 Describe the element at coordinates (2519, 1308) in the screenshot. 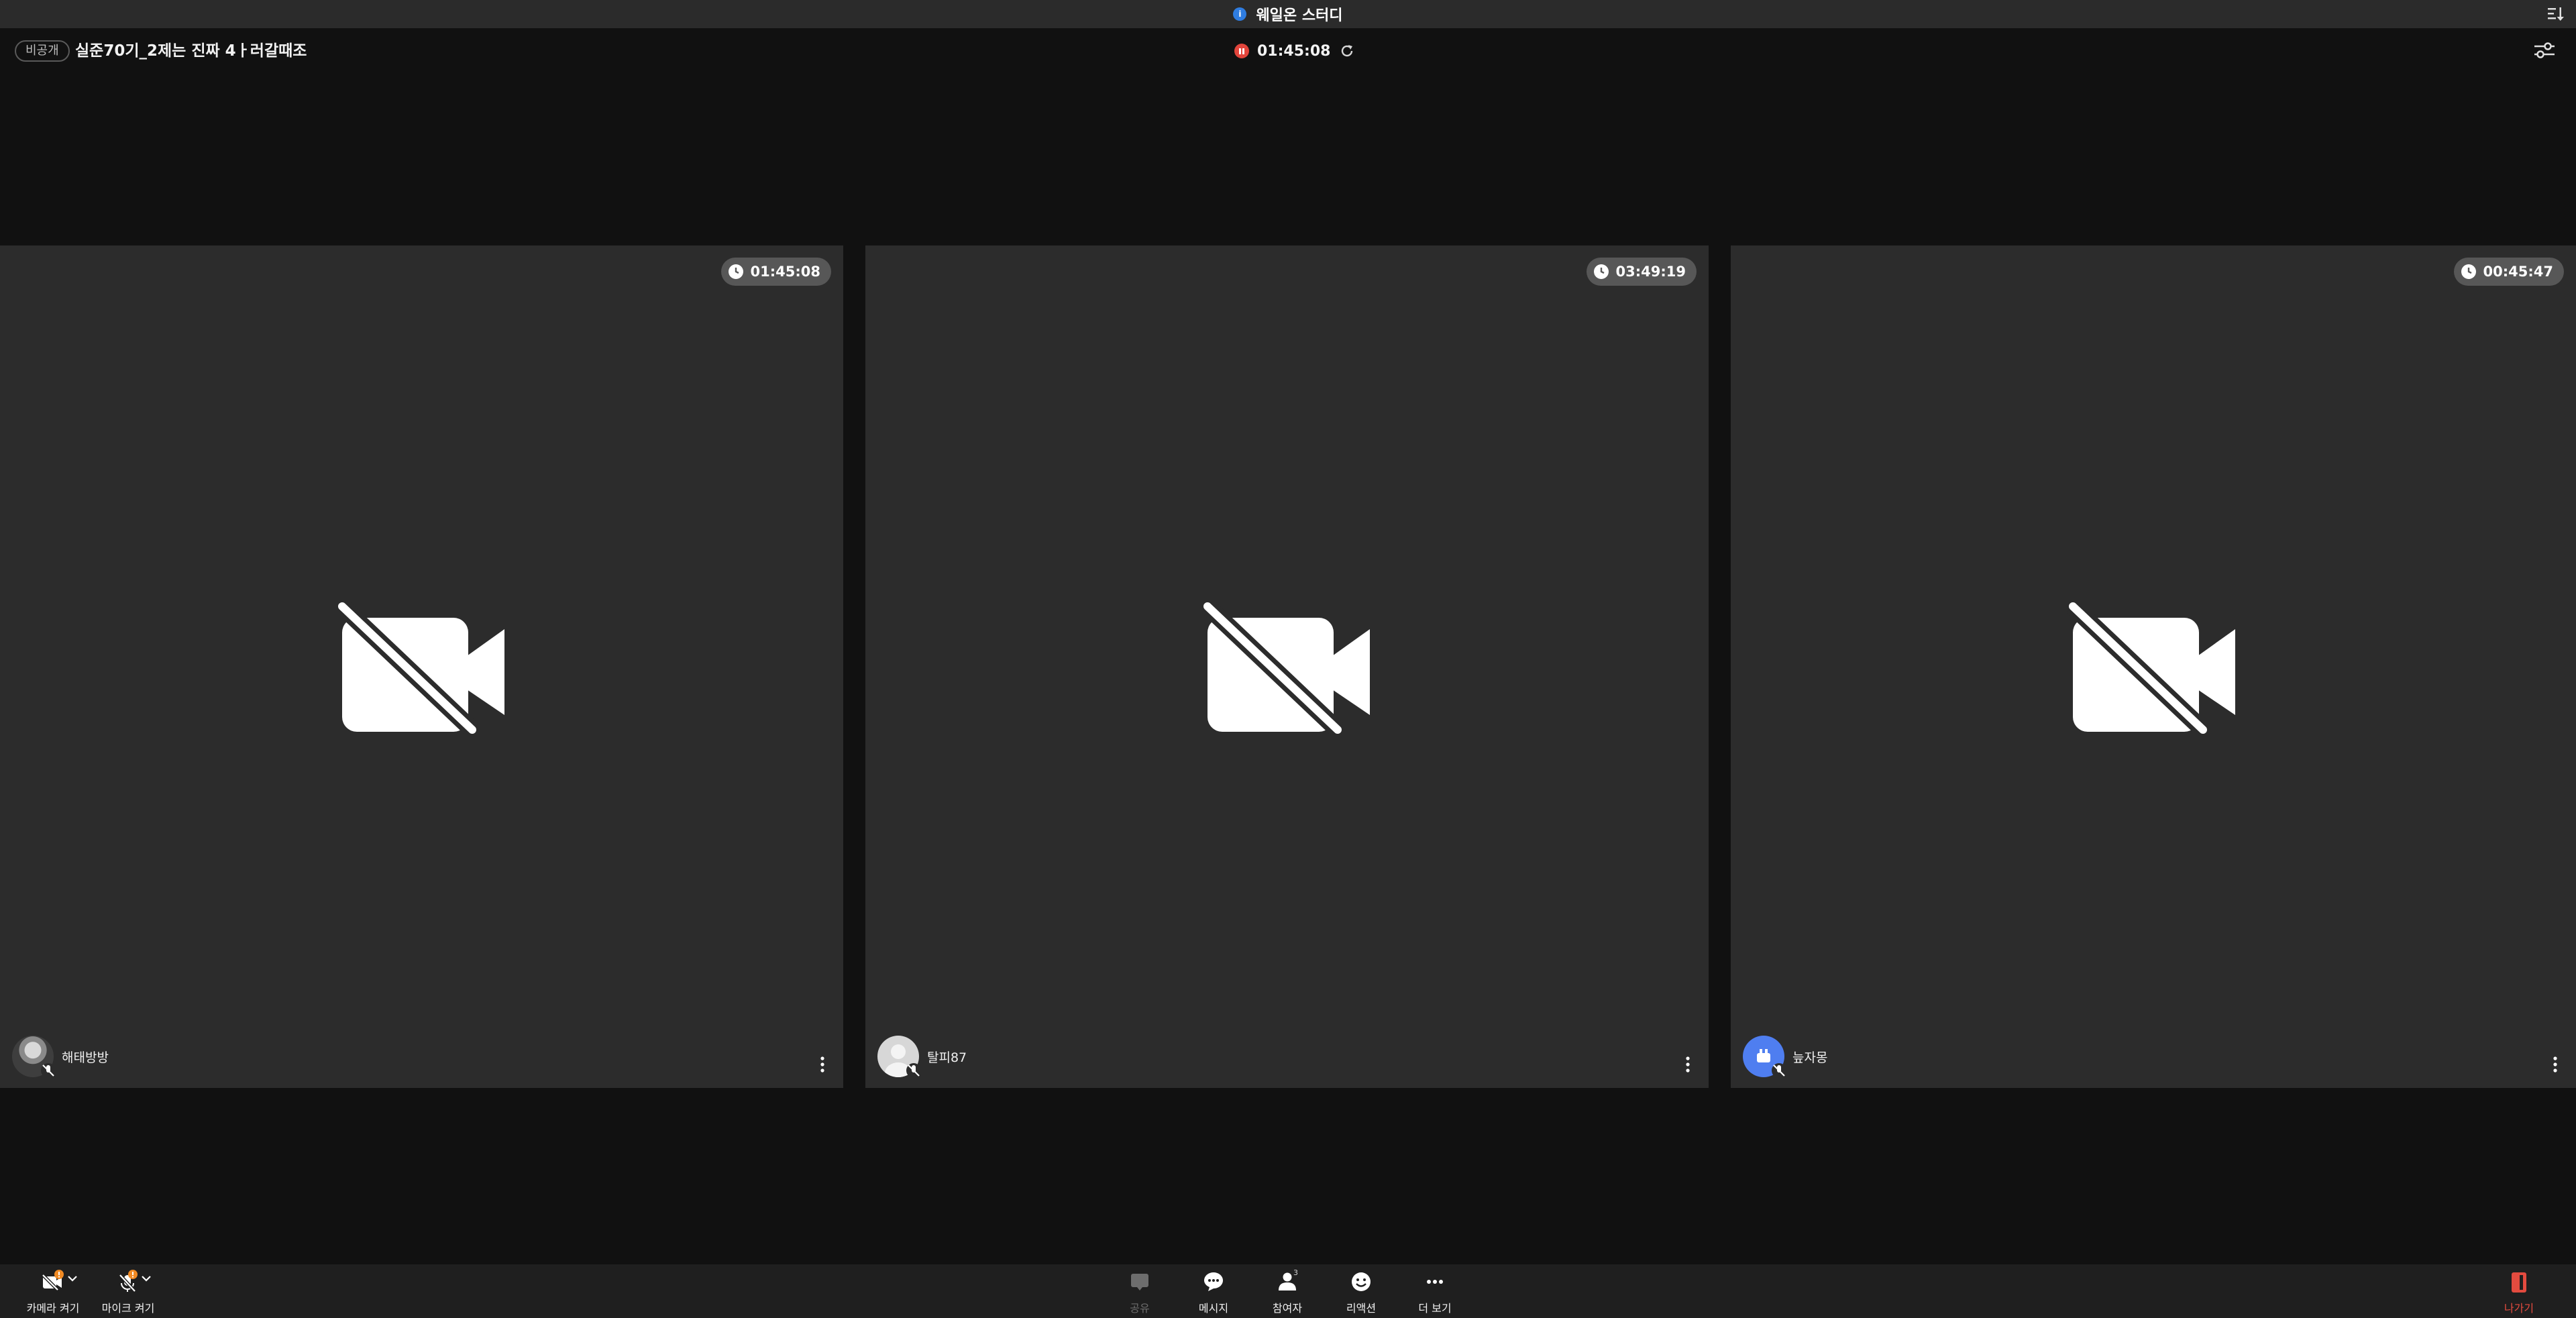

I see `leave-label: 나가기` at that location.